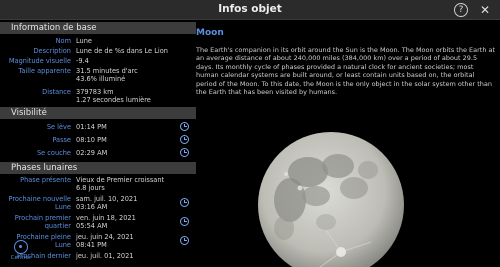  Describe the element at coordinates (98, 62) in the screenshot. I see `row-magnitude: Magnitude visuelle -9.4` at that location.